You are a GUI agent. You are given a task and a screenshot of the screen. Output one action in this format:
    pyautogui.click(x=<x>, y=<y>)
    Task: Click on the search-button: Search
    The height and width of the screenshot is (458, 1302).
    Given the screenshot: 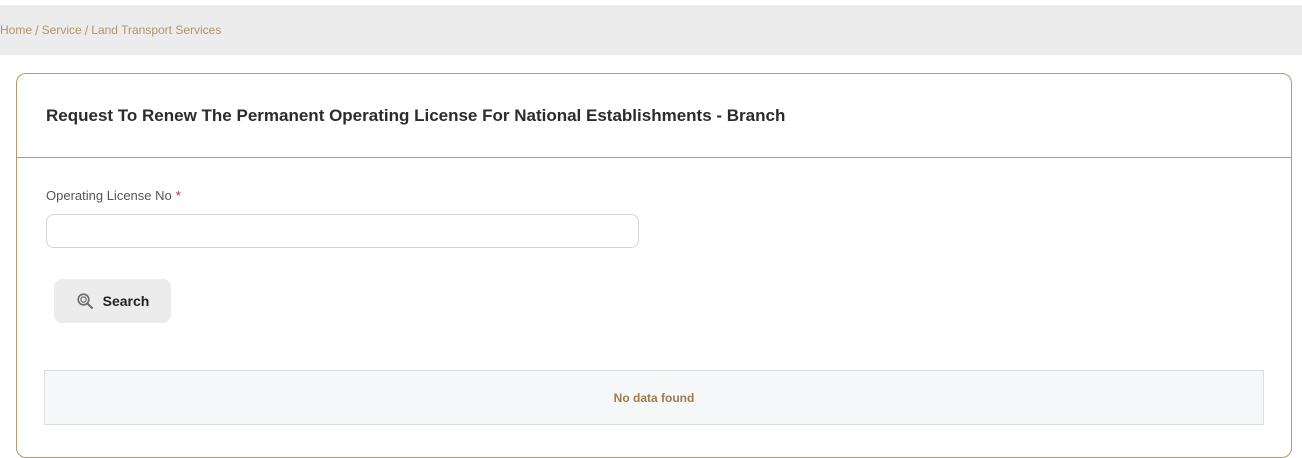 What is the action you would take?
    pyautogui.click(x=112, y=301)
    